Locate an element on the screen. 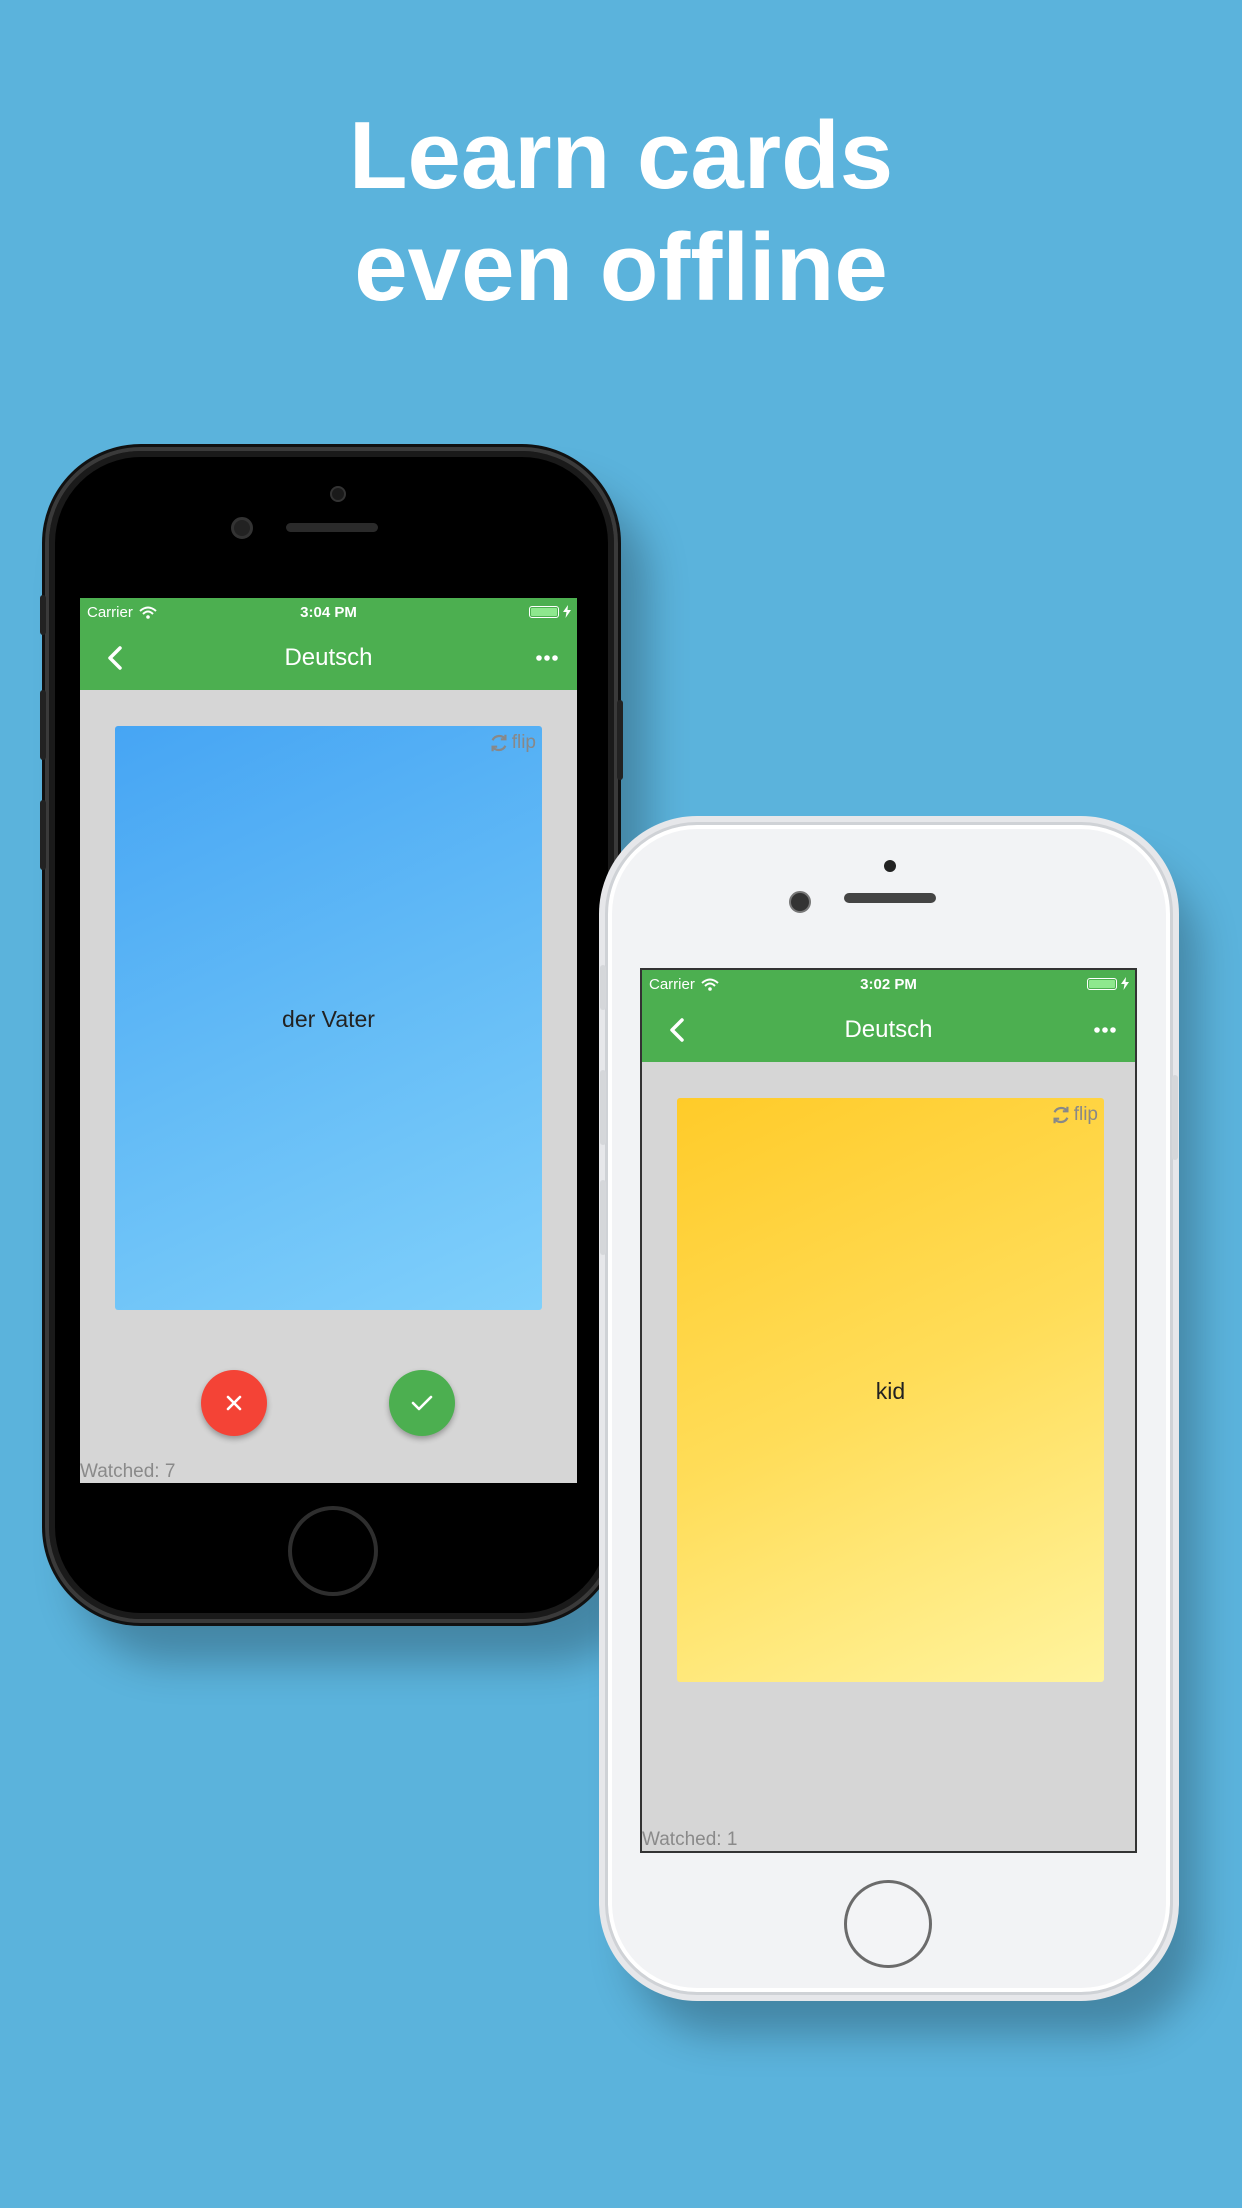  flash-card: flip der Vater is located at coordinates (328, 1018).